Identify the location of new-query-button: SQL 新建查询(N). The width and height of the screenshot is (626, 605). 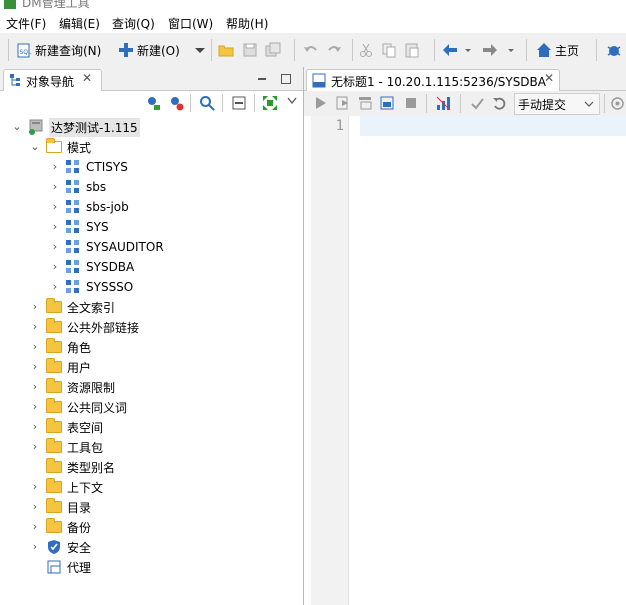
(58, 50).